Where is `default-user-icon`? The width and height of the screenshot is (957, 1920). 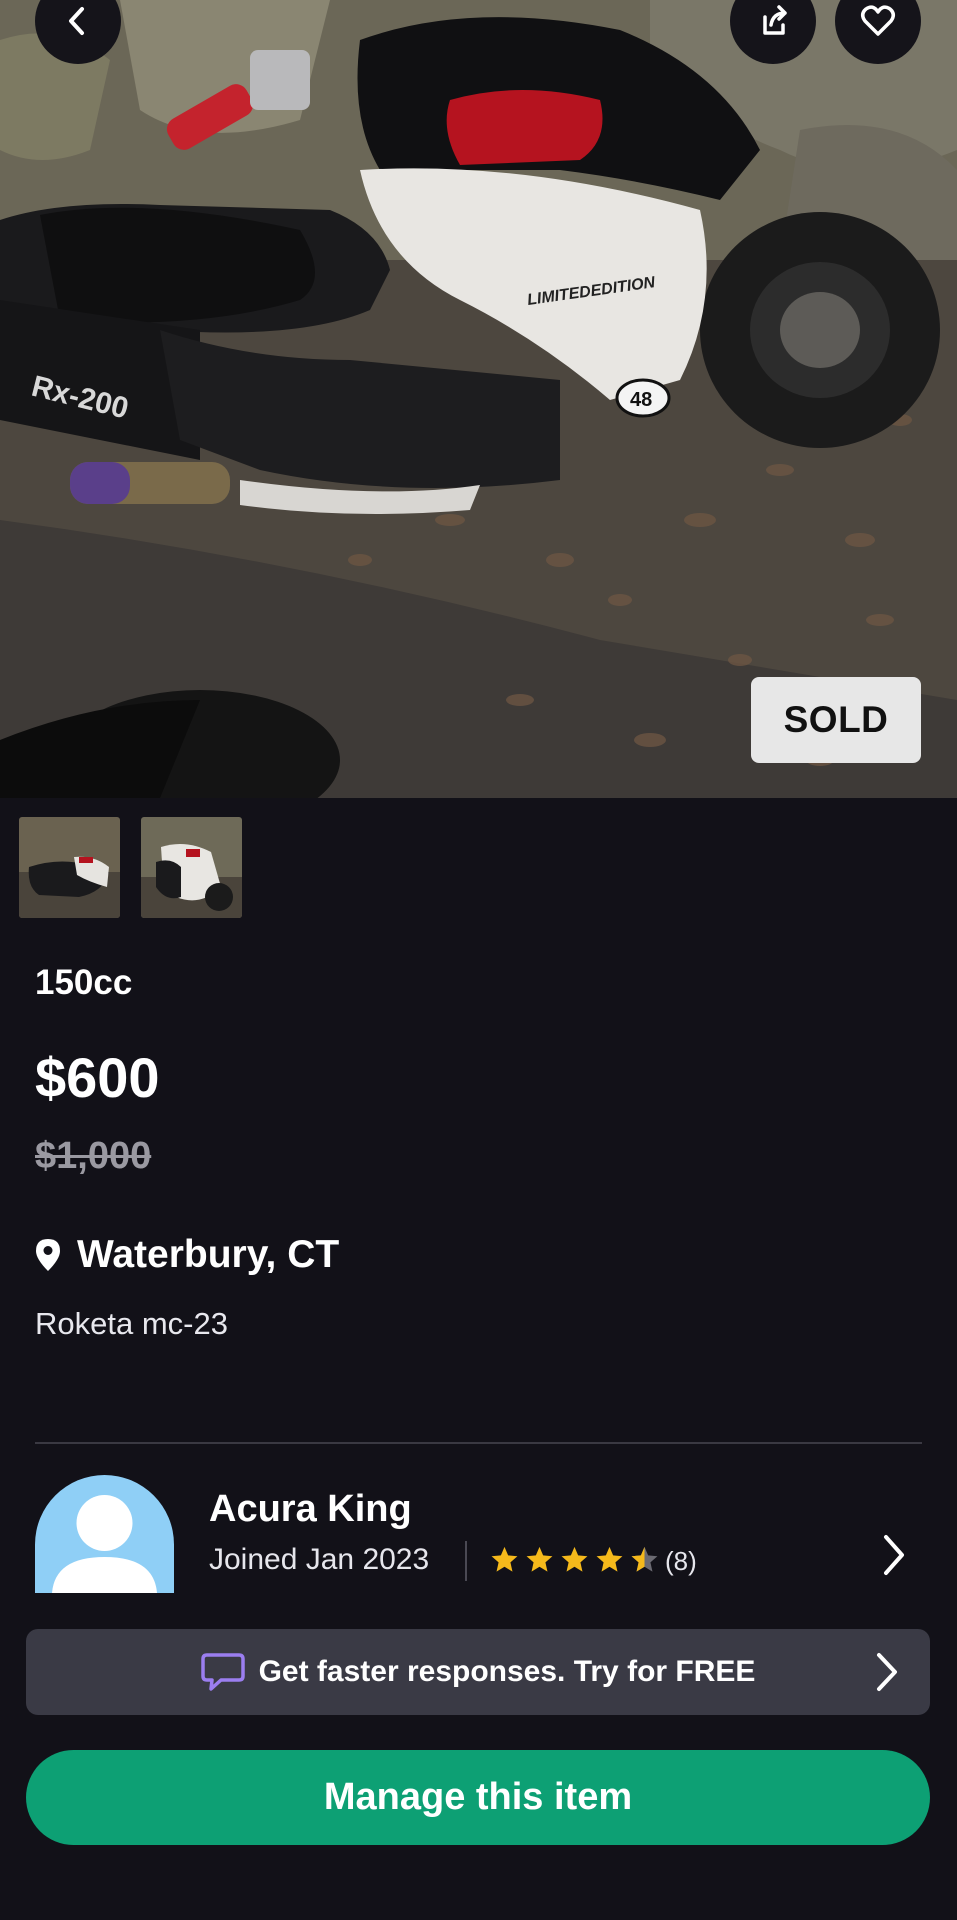
default-user-icon is located at coordinates (104, 1534).